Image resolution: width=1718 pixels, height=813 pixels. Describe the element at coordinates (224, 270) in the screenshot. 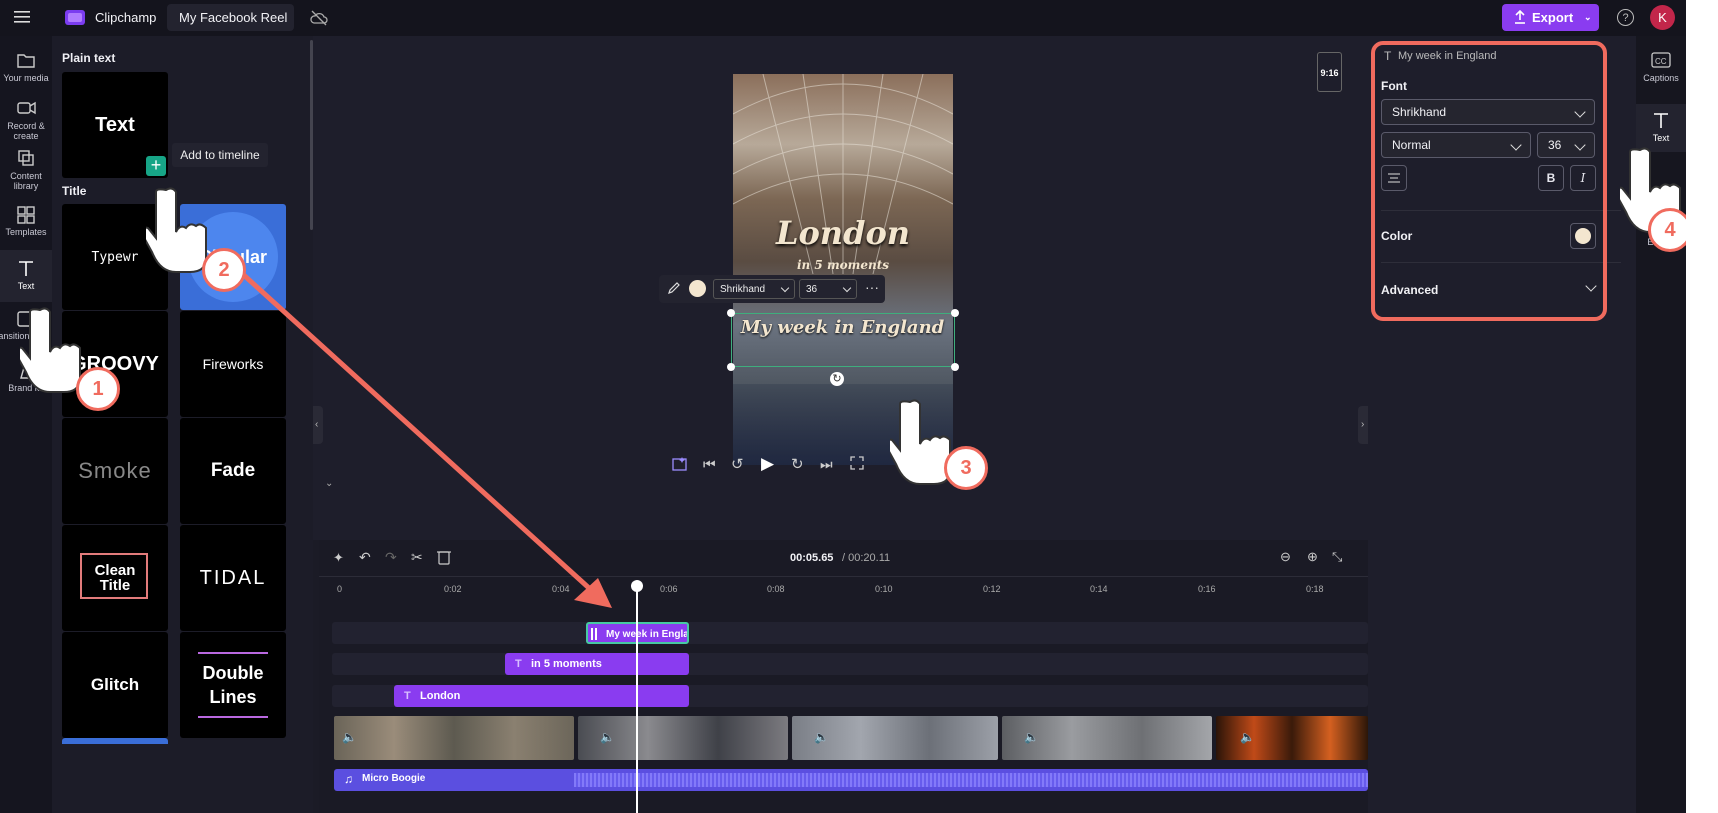

I see `callout-badge-2: 2` at that location.